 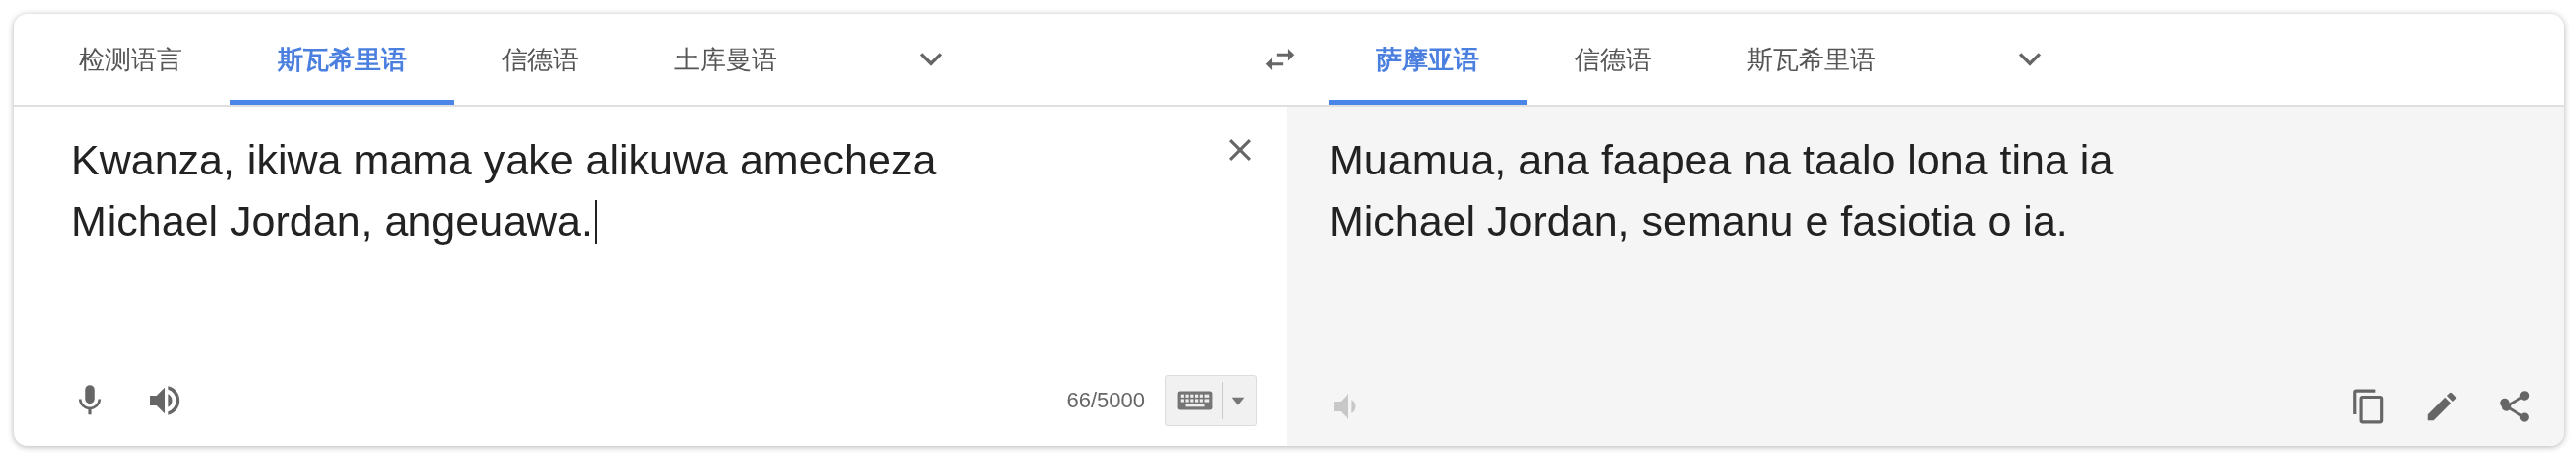 I want to click on language-tab: 土库曼语, so click(x=726, y=59).